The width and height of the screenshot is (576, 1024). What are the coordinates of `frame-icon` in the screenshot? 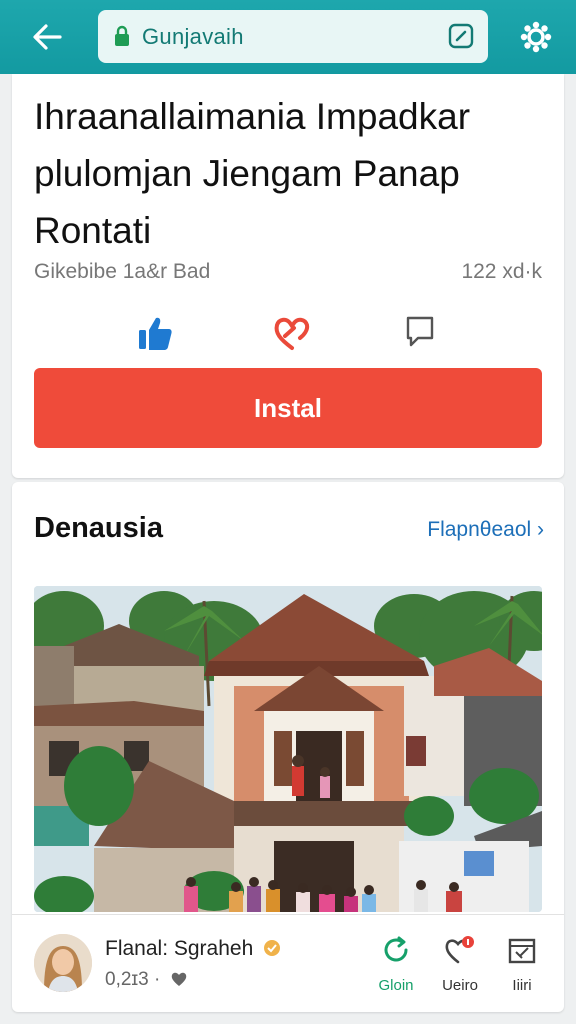 It's located at (522, 951).